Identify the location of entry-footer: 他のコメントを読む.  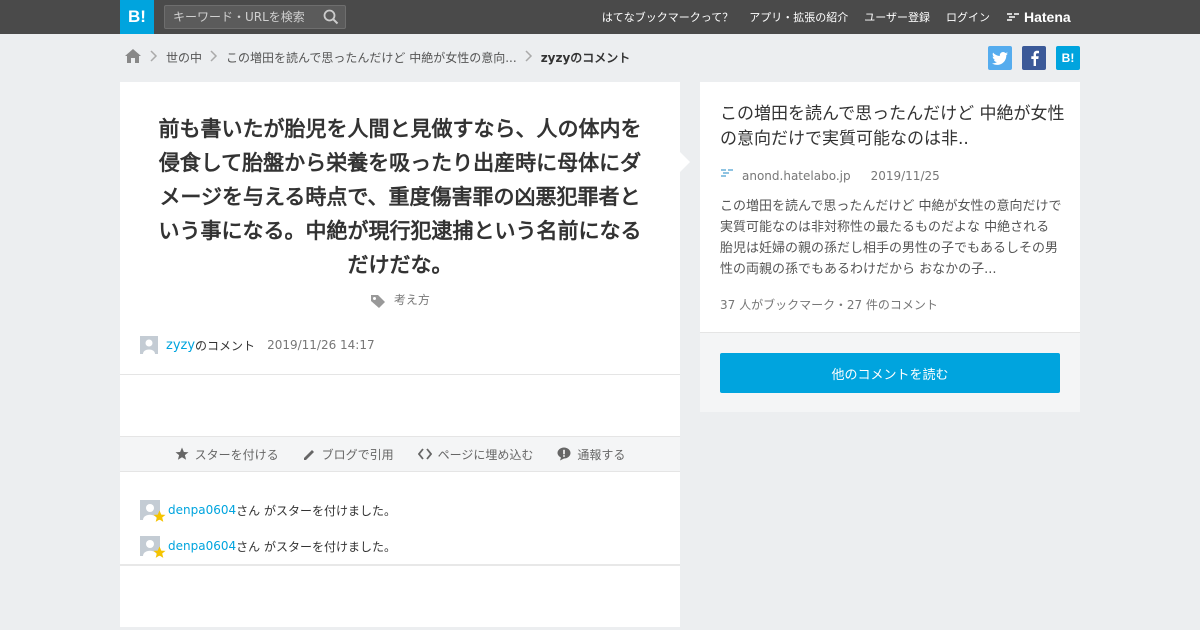
(890, 372).